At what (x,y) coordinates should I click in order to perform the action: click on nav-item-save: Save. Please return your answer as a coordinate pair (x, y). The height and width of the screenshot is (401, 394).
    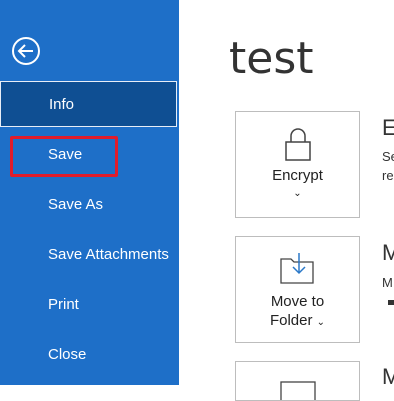
    Looking at the image, I should click on (89, 155).